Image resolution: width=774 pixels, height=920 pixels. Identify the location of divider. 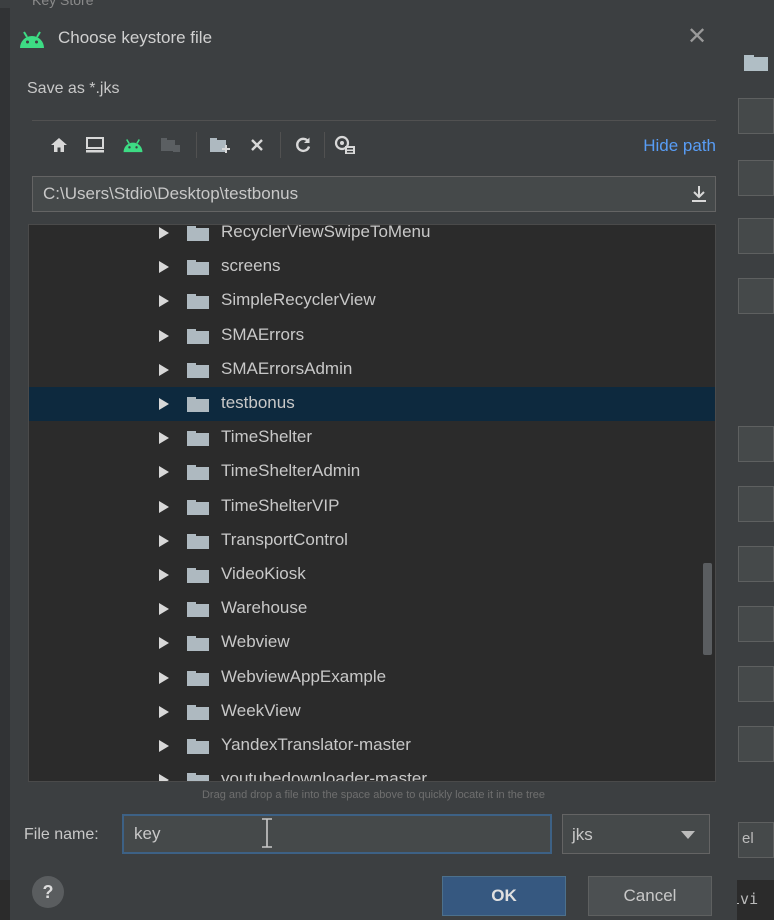
(374, 120).